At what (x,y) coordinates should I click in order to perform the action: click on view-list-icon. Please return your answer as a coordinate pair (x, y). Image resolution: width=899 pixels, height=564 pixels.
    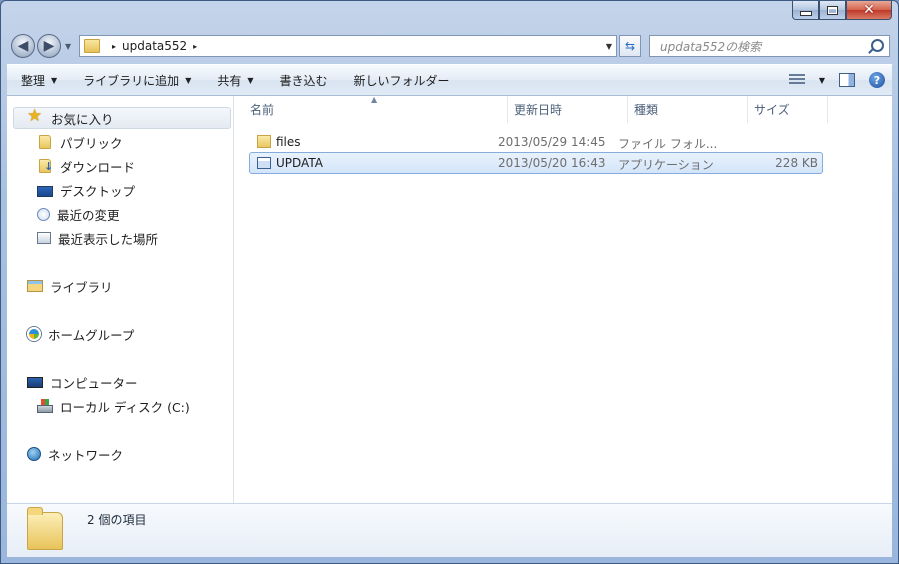
    Looking at the image, I should click on (797, 80).